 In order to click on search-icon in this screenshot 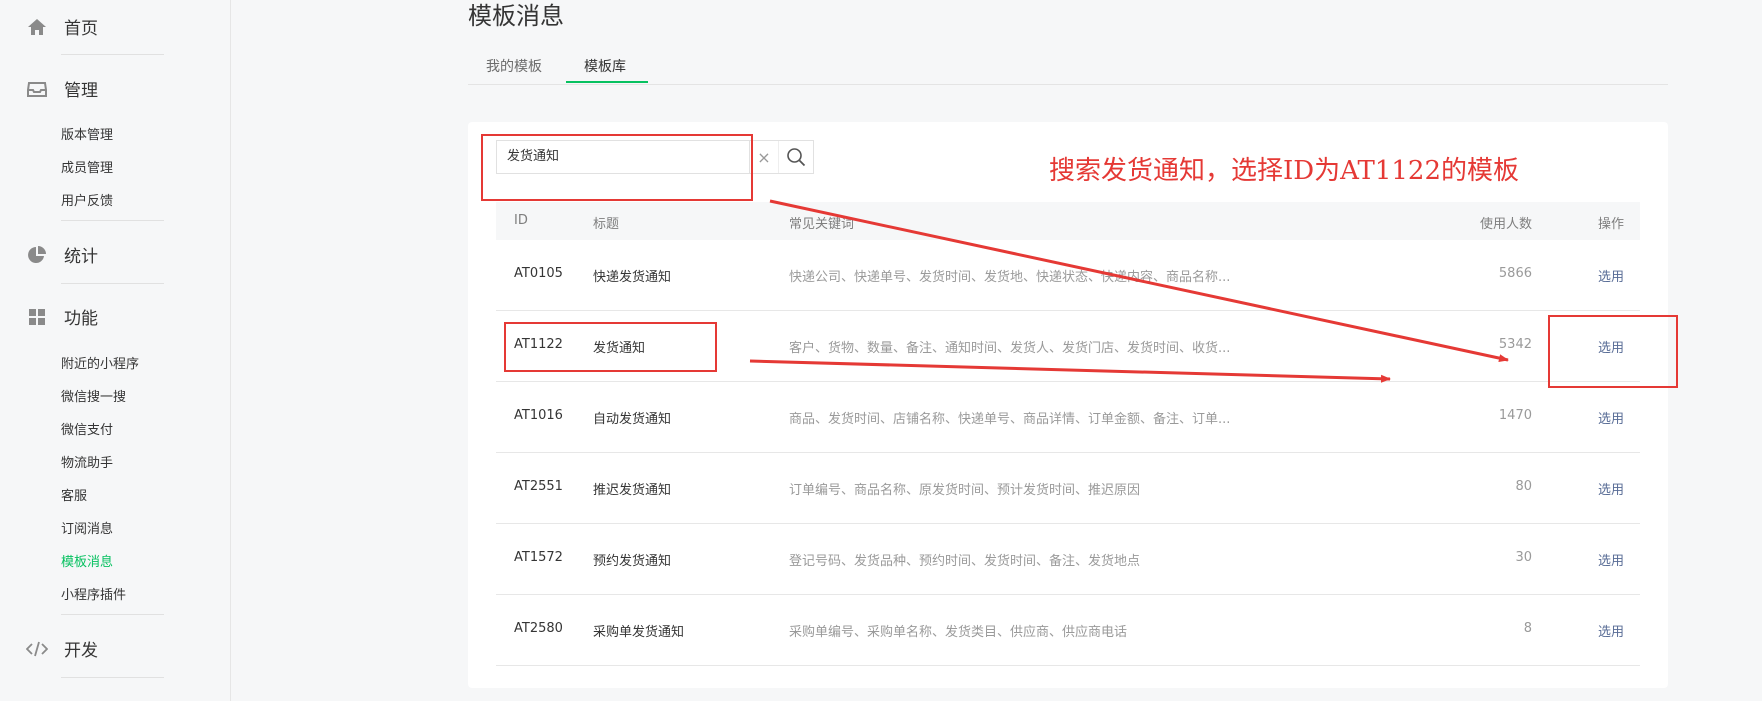, I will do `click(796, 157)`.